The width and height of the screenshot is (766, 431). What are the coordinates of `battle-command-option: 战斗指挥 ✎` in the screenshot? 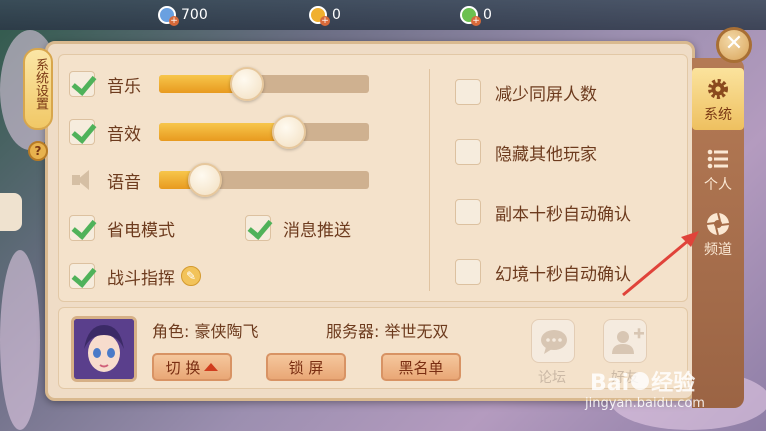 It's located at (135, 276).